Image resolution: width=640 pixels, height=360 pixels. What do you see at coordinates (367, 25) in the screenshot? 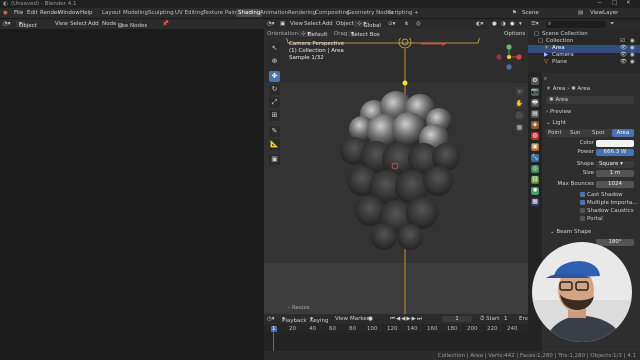
I see `transform-orientation-selector: ⊹ Global ▾` at bounding box center [367, 25].